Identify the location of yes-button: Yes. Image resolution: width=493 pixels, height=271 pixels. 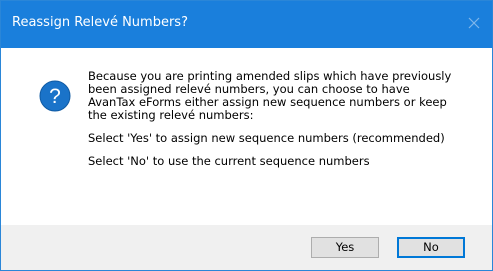
(345, 247).